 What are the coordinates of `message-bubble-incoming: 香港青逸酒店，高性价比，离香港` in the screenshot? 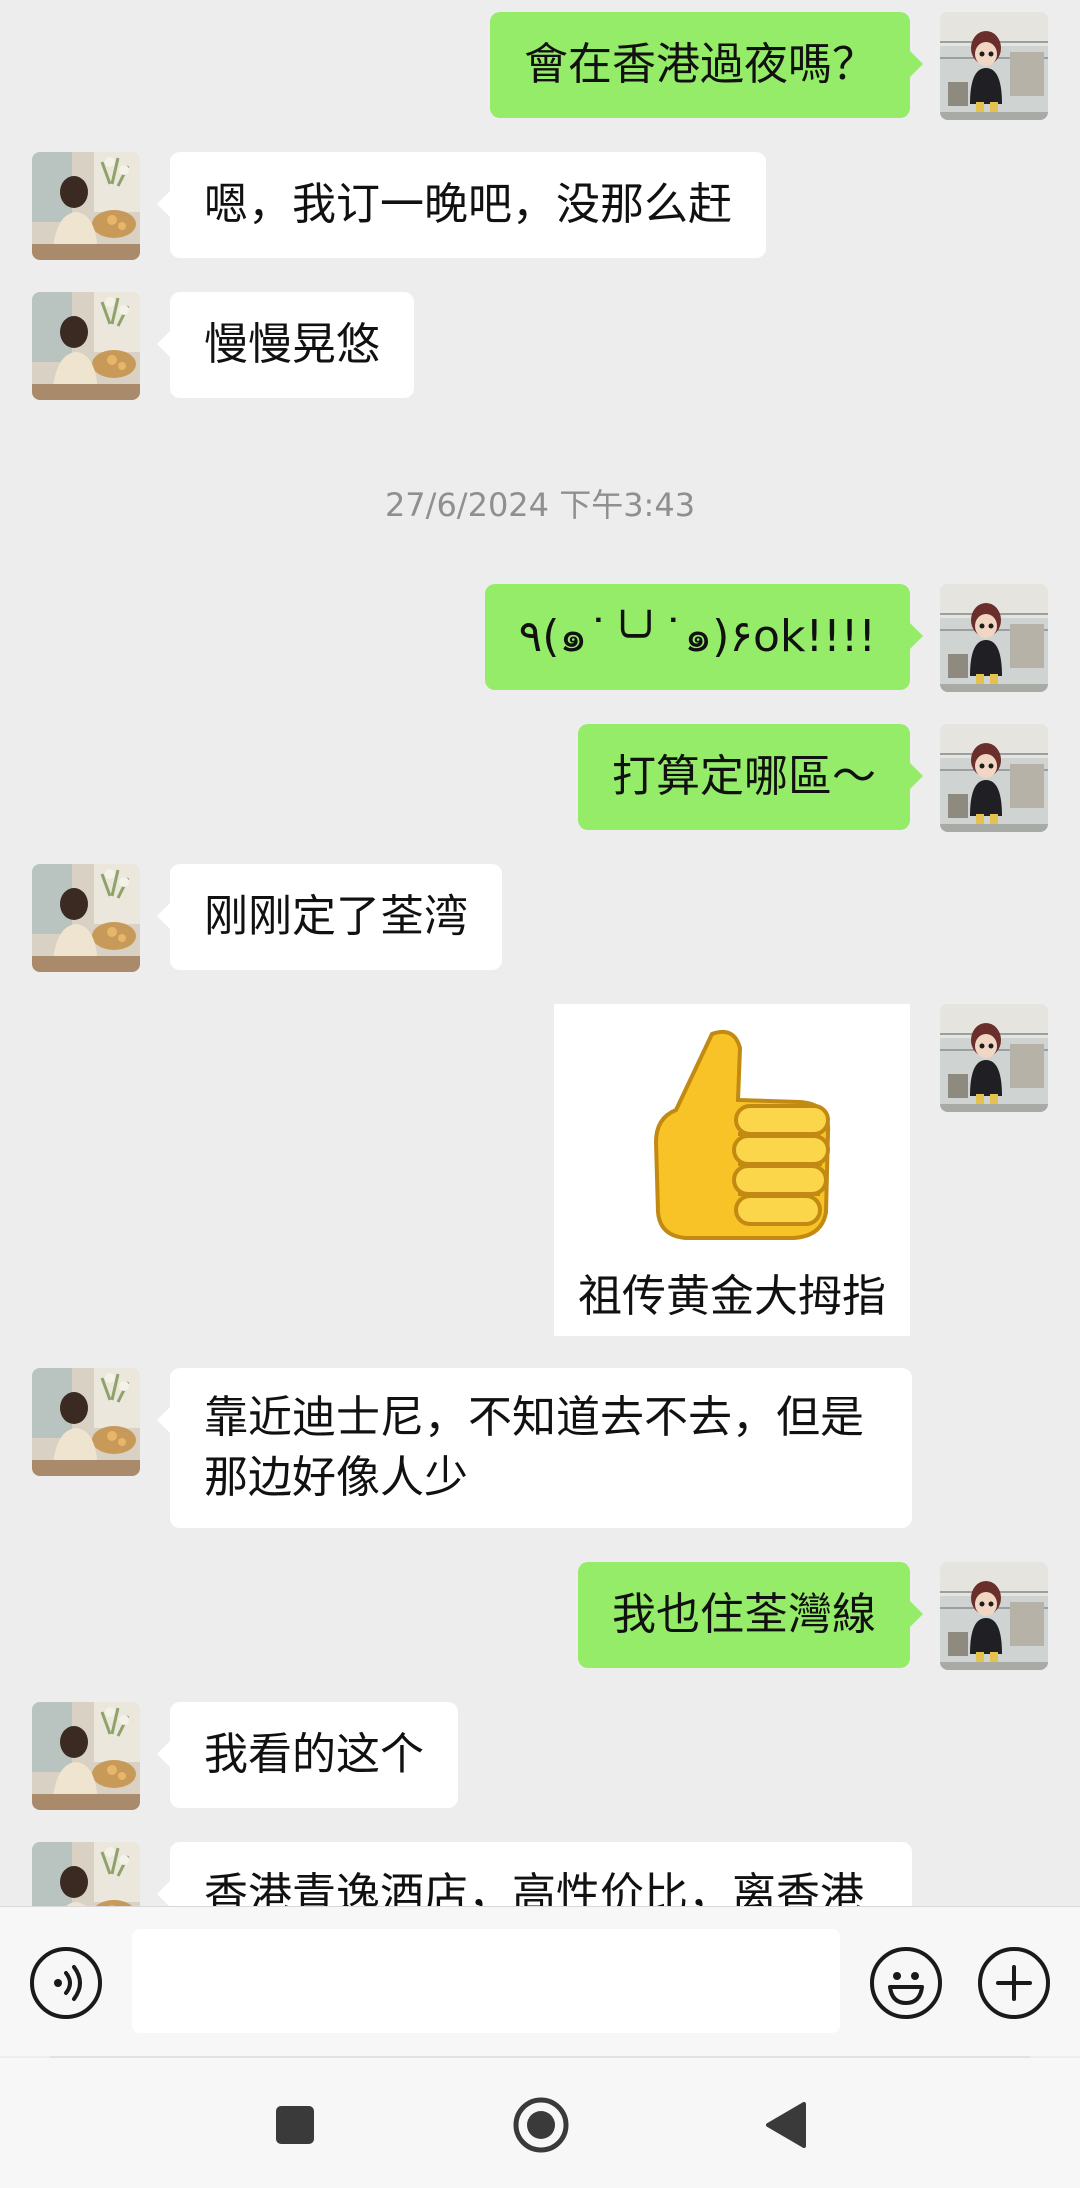 It's located at (534, 1874).